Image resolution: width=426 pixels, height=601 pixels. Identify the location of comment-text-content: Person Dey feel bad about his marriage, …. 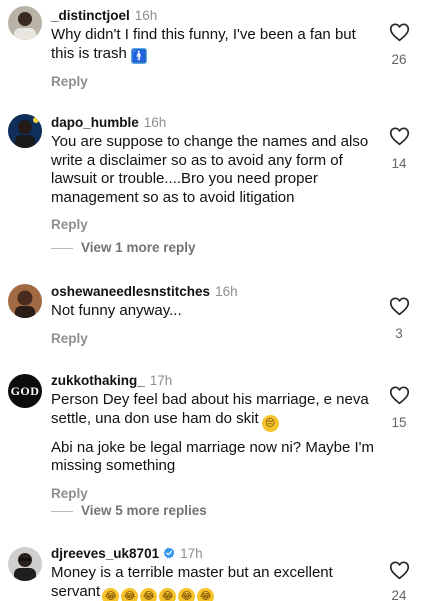
(210, 409).